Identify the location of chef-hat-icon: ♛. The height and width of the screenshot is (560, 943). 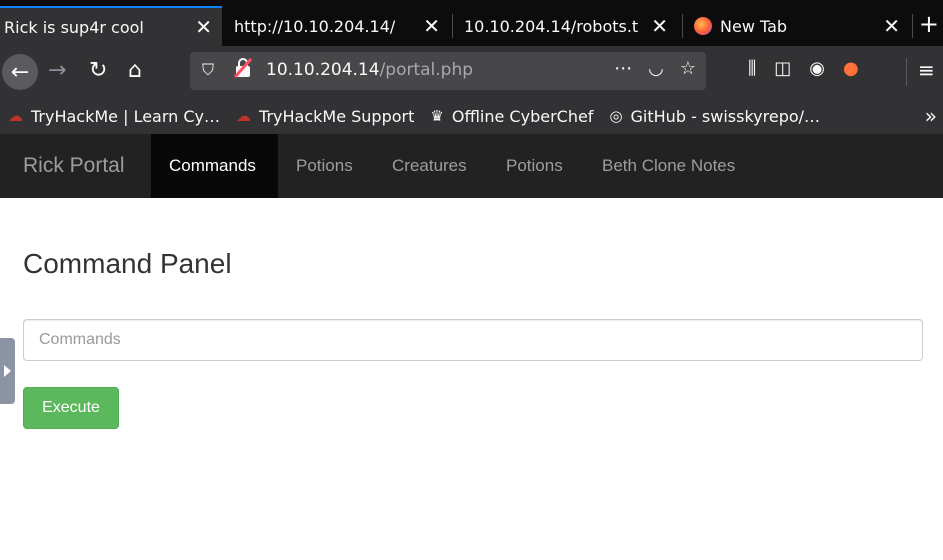
(437, 116).